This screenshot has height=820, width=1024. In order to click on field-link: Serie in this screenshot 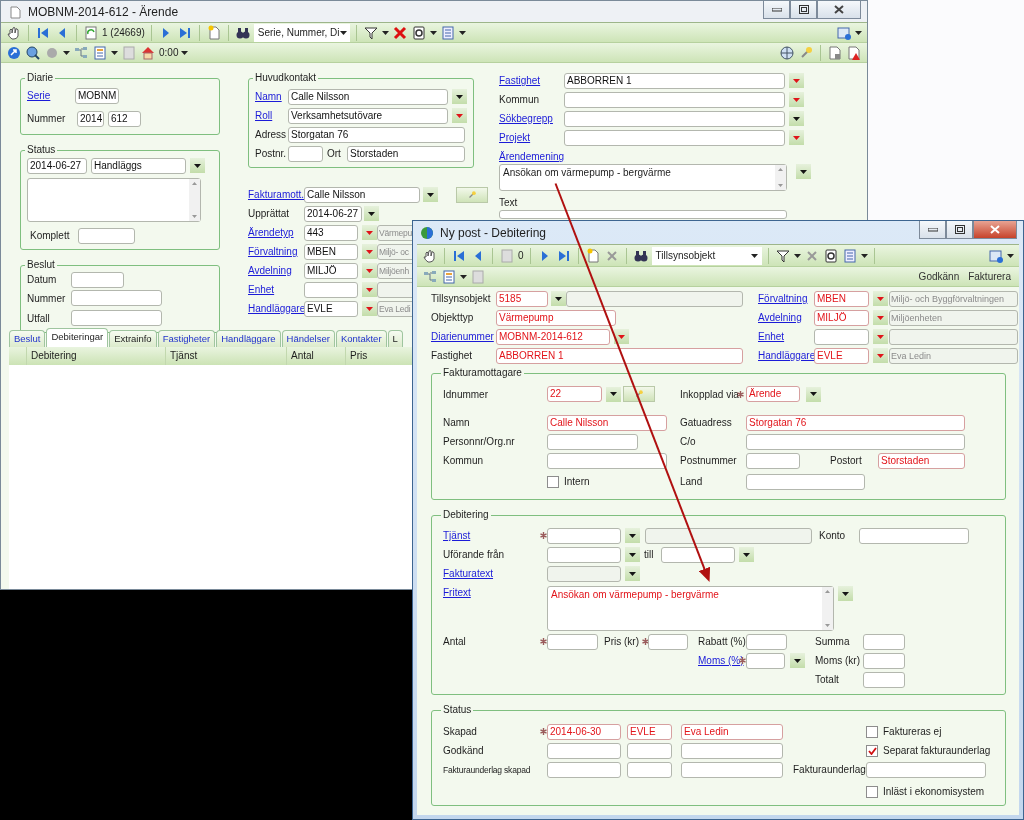, I will do `click(39, 95)`.